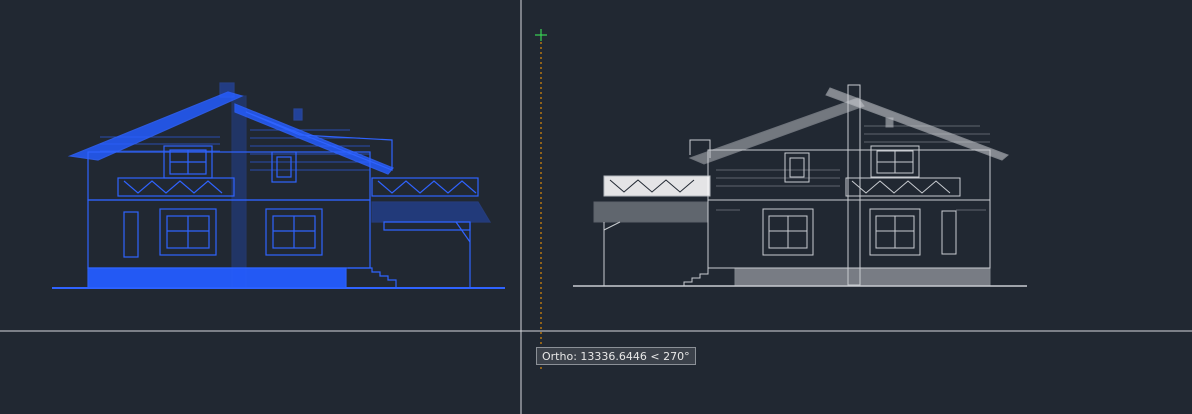 The height and width of the screenshot is (414, 1192). I want to click on right-stone-base, so click(862, 277).